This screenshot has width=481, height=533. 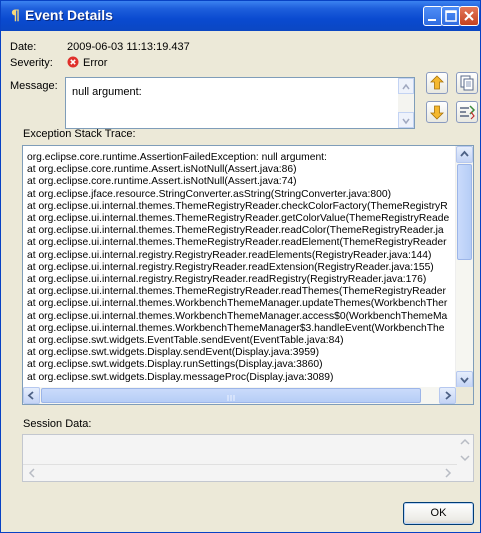 I want to click on arrow-down-icon, so click(x=437, y=112).